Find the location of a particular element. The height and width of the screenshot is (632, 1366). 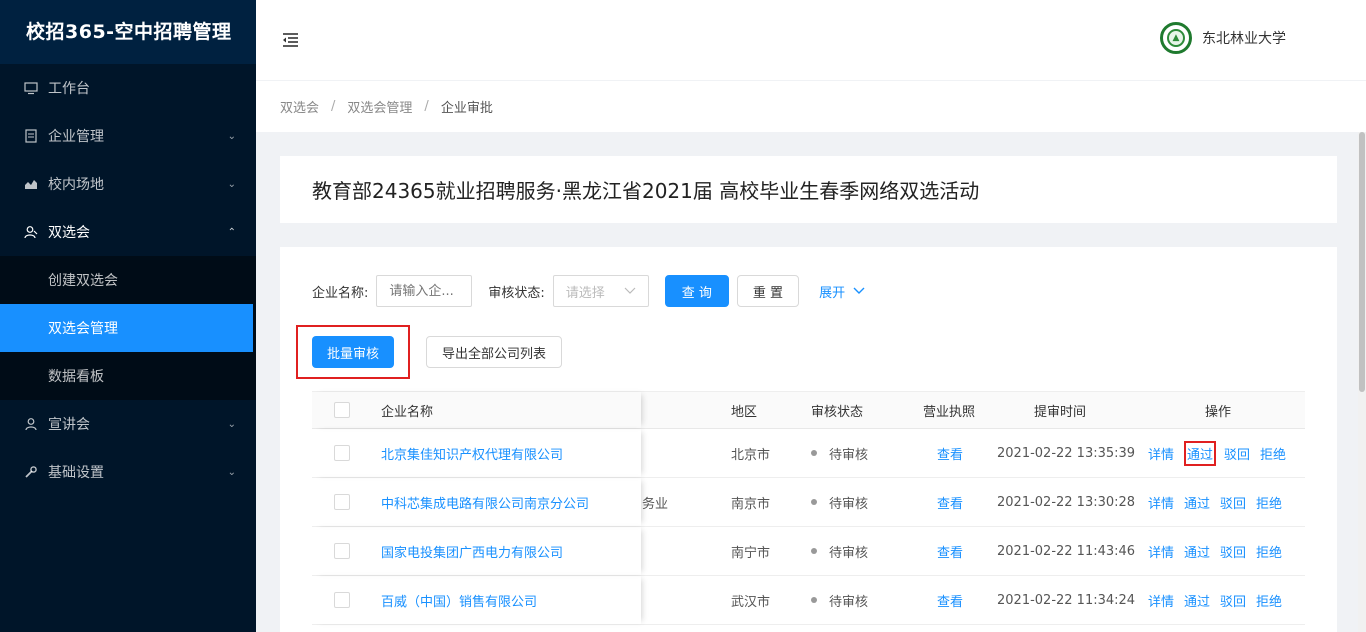

company-name-link: 国家电投集团广西电力有限公司 is located at coordinates (472, 551).